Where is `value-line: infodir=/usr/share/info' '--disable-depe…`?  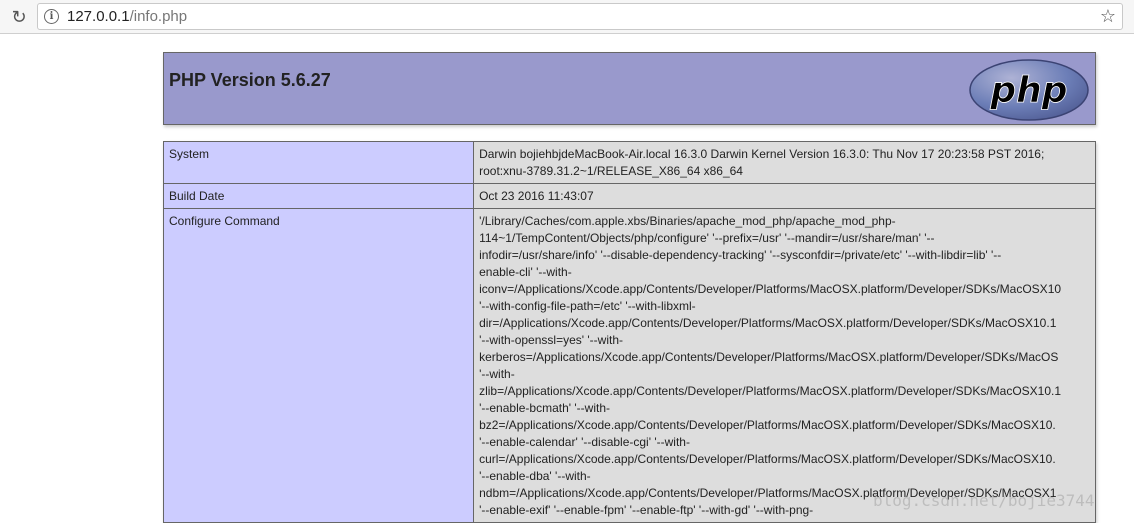 value-line: infodir=/usr/share/info' '--disable-depe… is located at coordinates (740, 255).